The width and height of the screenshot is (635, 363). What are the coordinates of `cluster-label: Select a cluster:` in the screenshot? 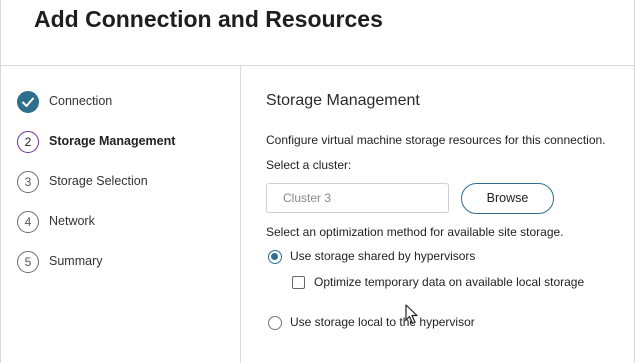 It's located at (309, 165).